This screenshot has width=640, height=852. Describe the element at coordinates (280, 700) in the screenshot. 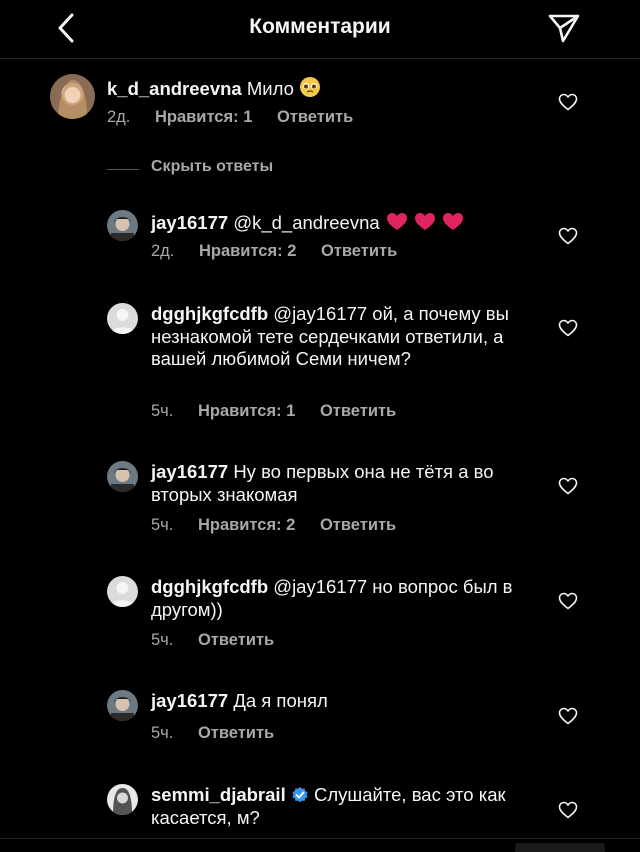

I see `comment-text: Да я понял` at that location.